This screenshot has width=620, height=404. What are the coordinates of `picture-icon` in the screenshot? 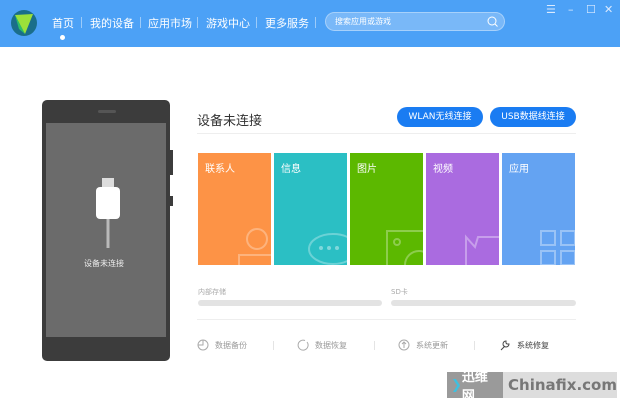 It's located at (404, 247).